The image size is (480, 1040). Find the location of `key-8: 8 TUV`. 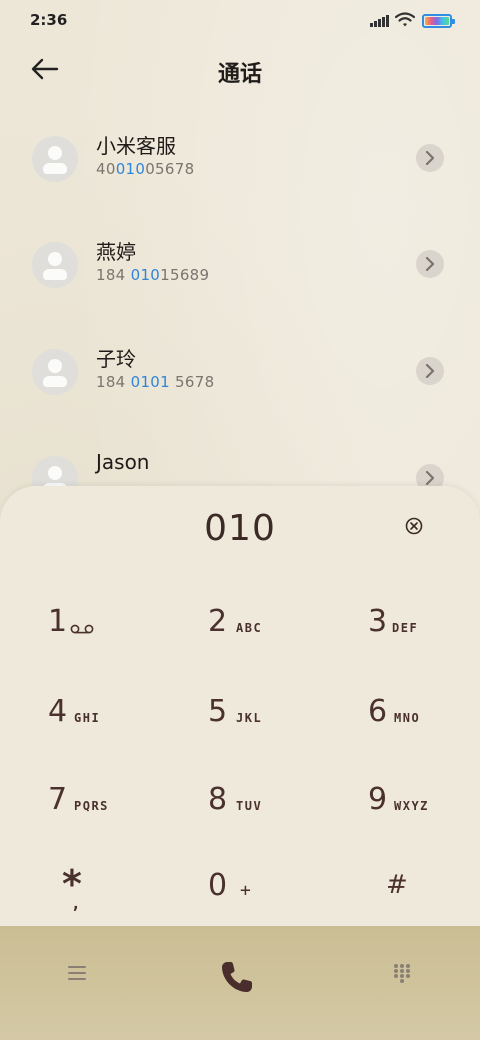

key-8: 8 TUV is located at coordinates (278, 817).